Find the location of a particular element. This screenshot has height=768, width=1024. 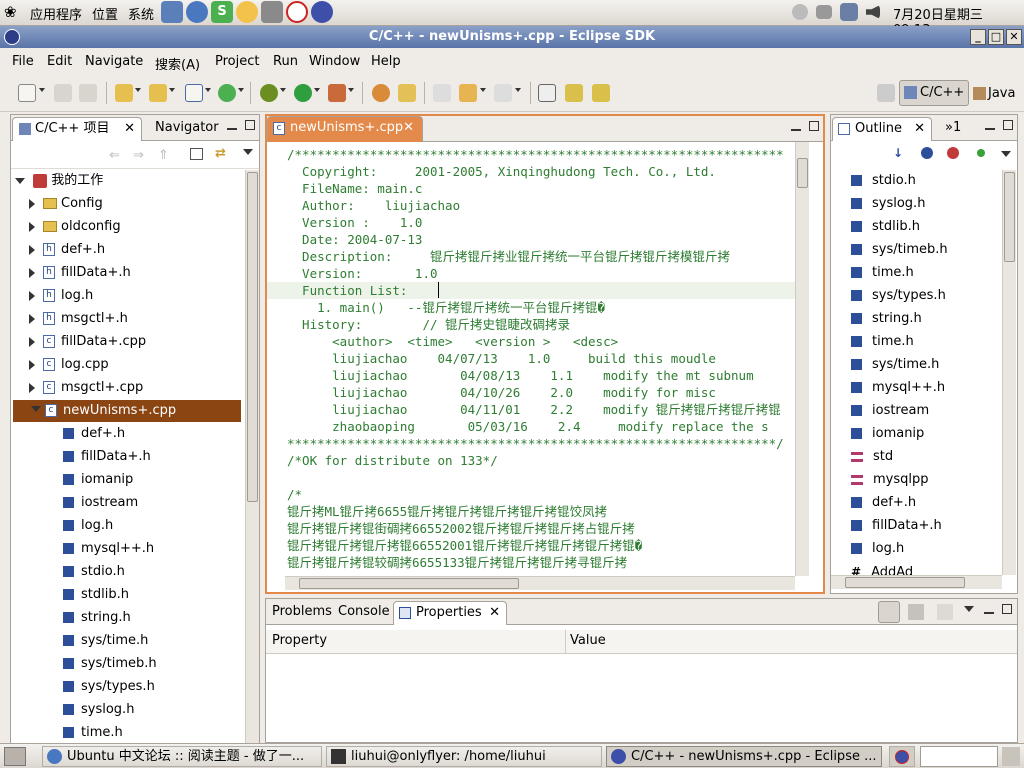

menu-applications: 应用程序 is located at coordinates (56, 13).